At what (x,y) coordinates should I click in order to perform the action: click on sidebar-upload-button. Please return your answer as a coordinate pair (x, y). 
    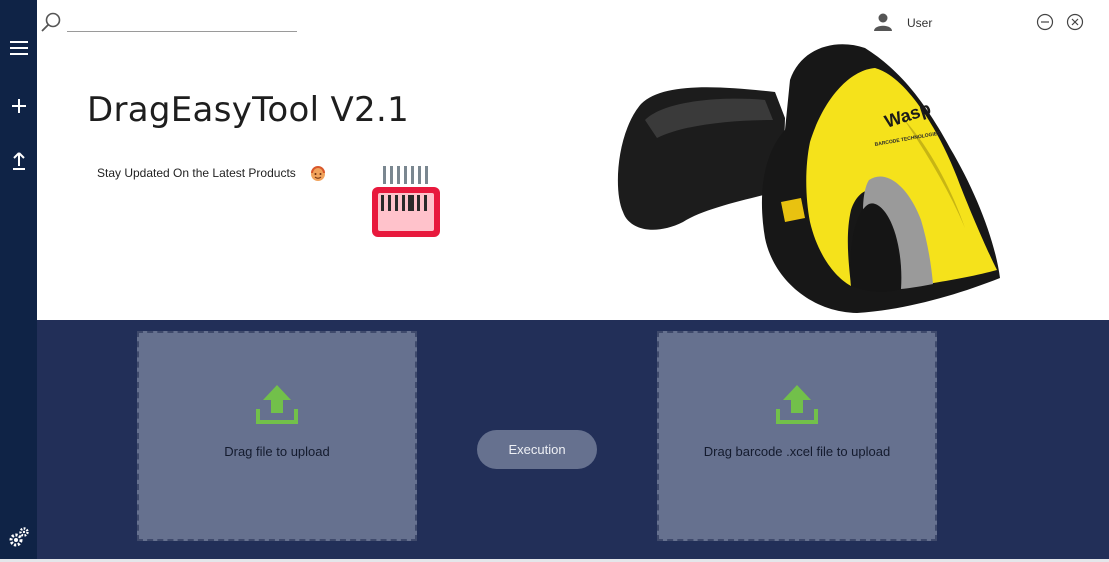
    Looking at the image, I should click on (18, 161).